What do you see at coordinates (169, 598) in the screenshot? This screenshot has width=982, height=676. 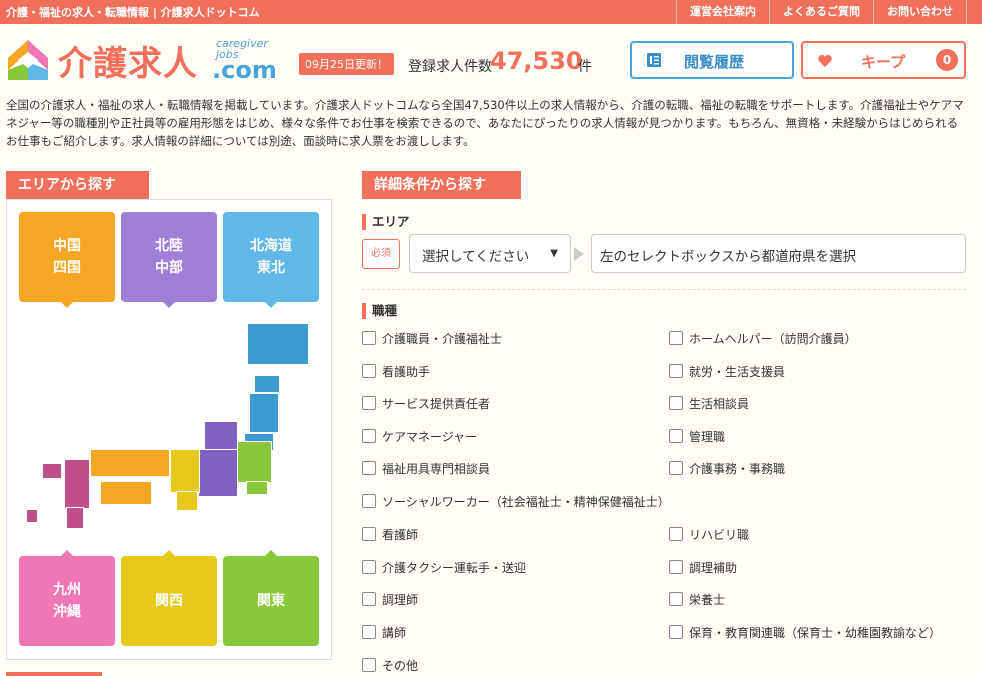 I see `region-kansai: 関西` at bounding box center [169, 598].